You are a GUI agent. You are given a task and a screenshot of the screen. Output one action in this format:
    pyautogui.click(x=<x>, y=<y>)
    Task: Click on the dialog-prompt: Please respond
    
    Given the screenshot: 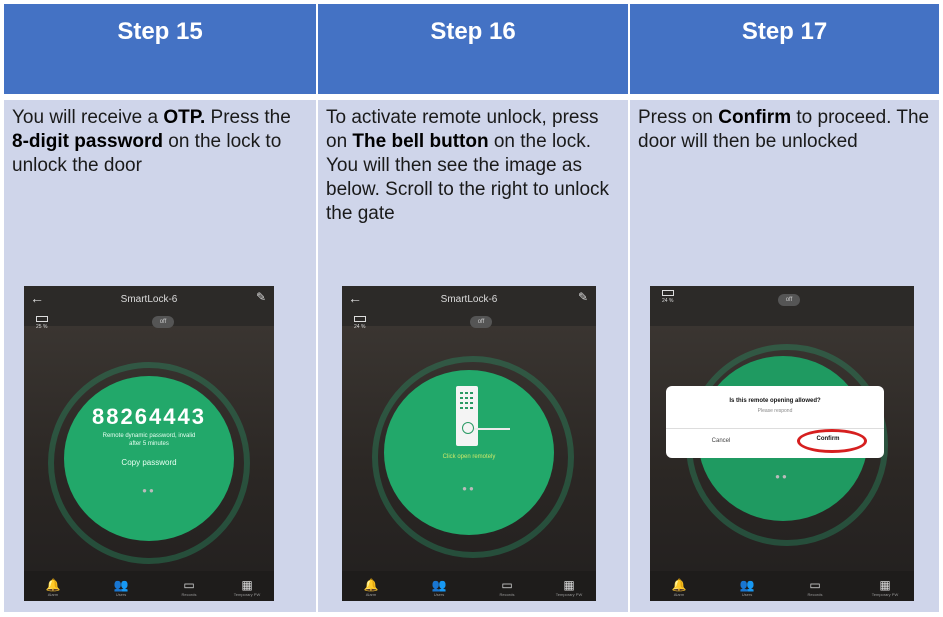 What is the action you would take?
    pyautogui.click(x=775, y=411)
    